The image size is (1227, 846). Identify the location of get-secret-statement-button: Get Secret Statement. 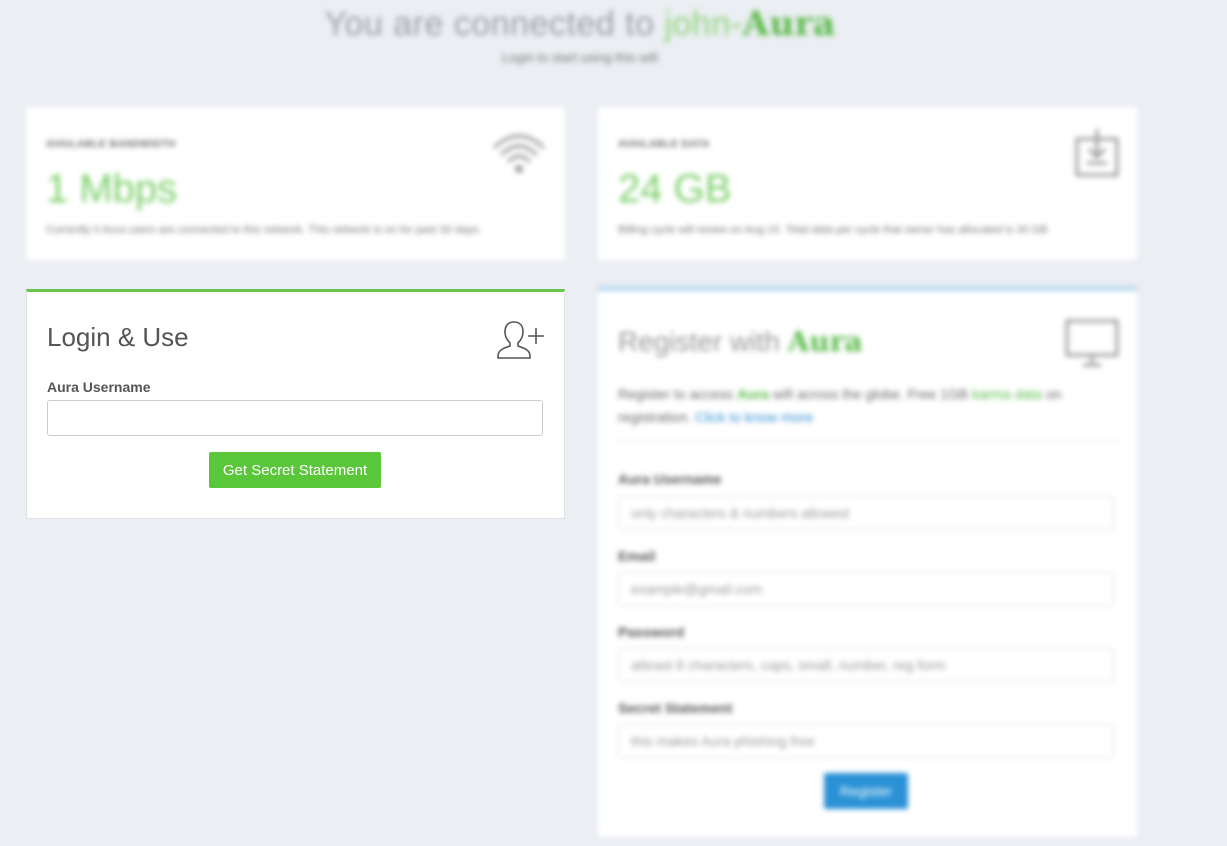
(295, 470).